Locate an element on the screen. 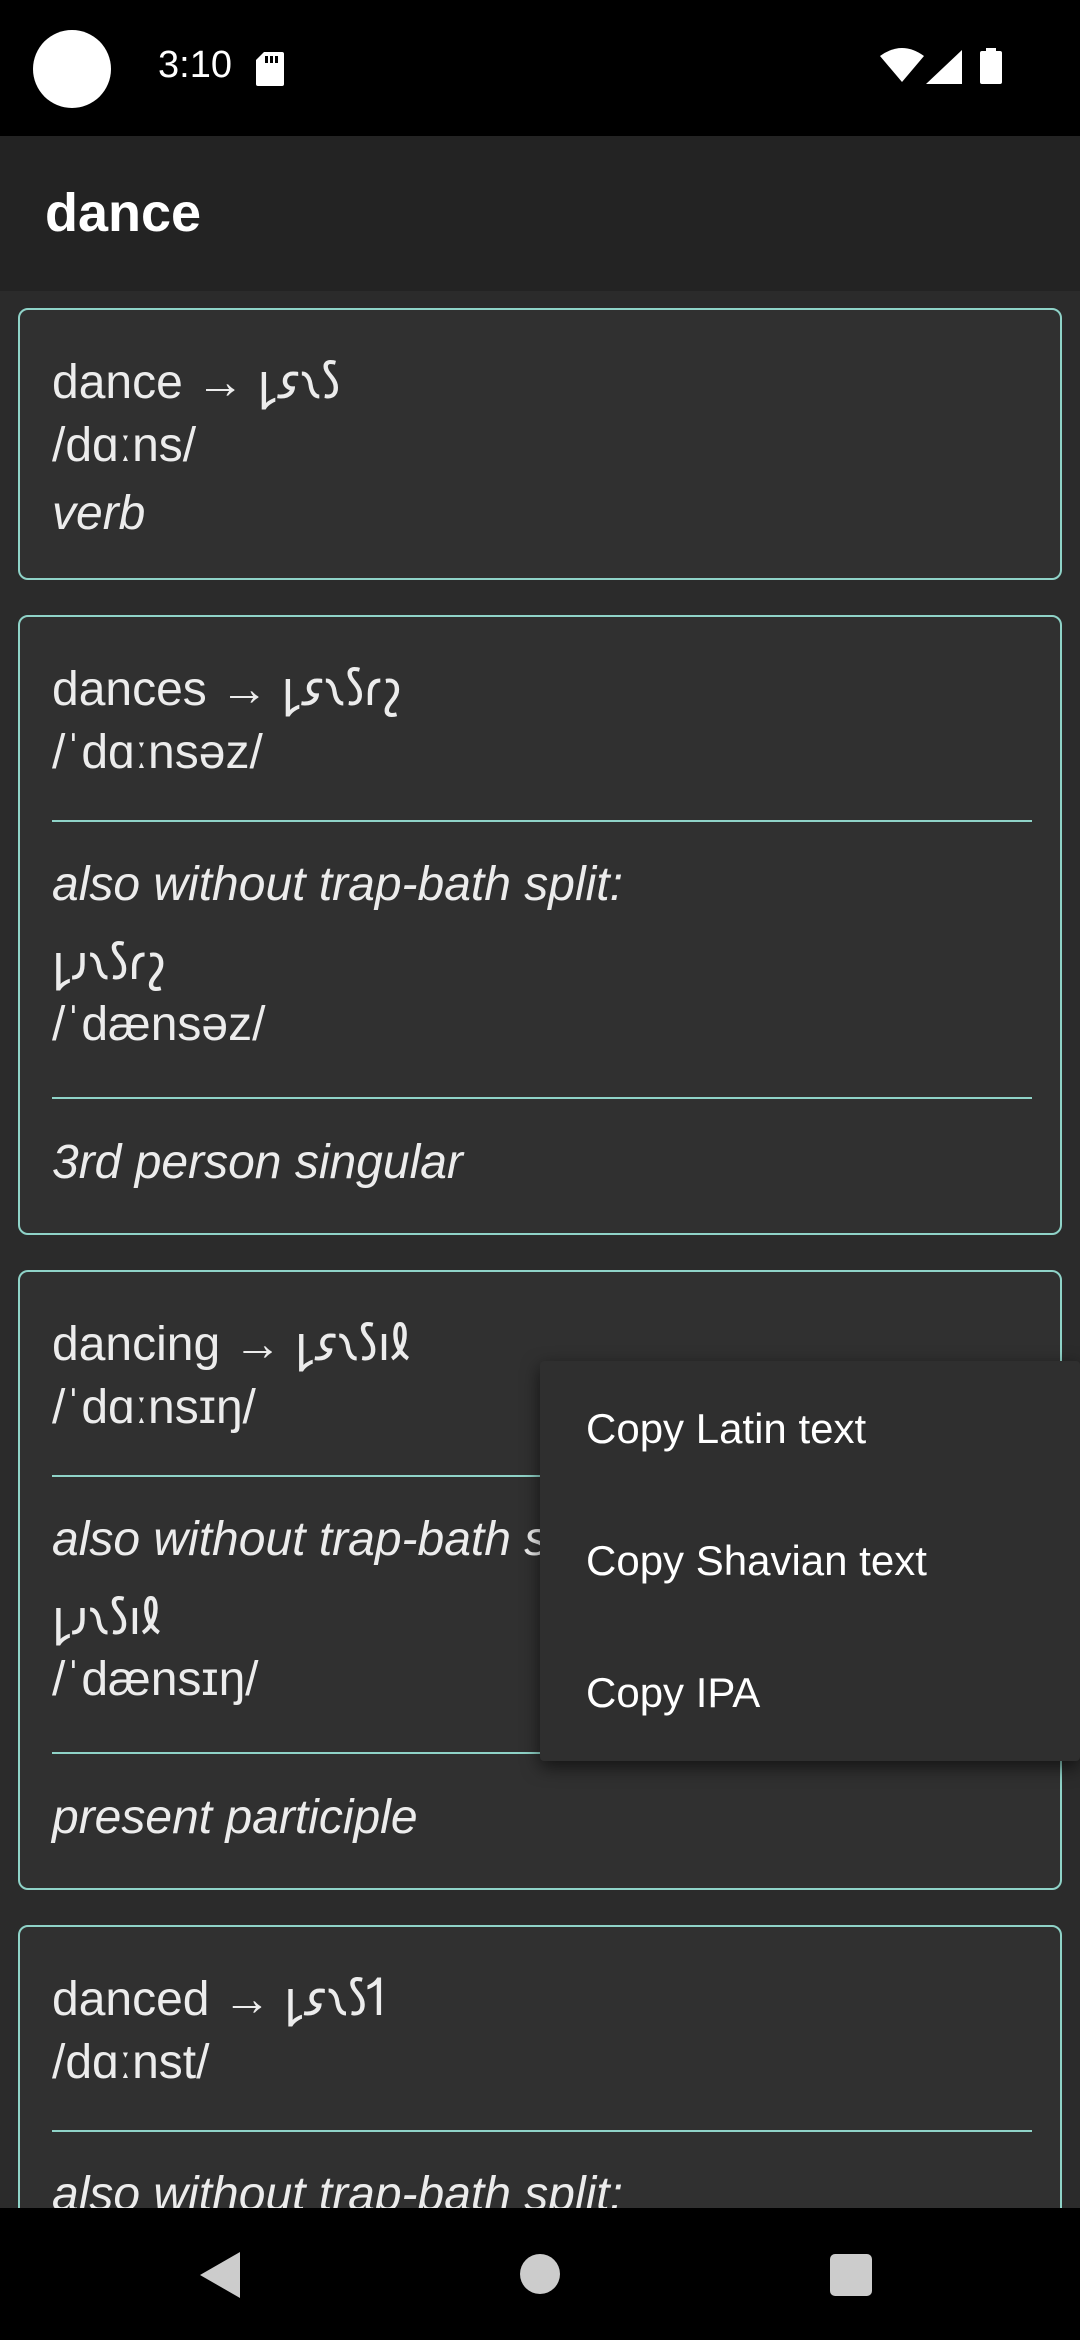 The height and width of the screenshot is (2340, 1080). status-time: 3:10 is located at coordinates (195, 65).